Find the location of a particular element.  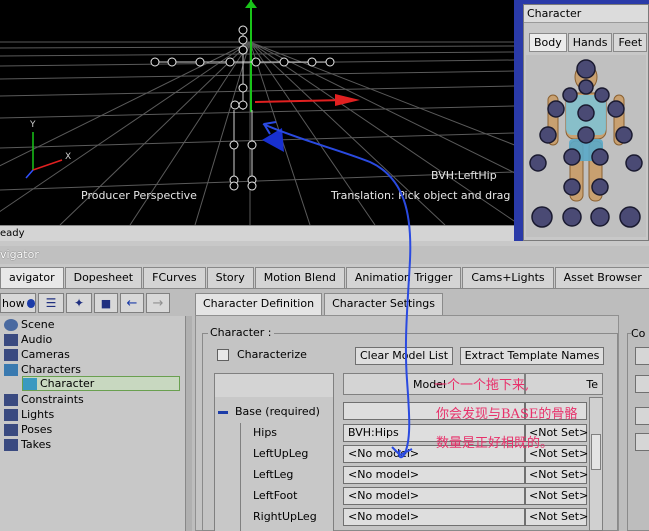

characterize-checkbox is located at coordinates (223, 355).